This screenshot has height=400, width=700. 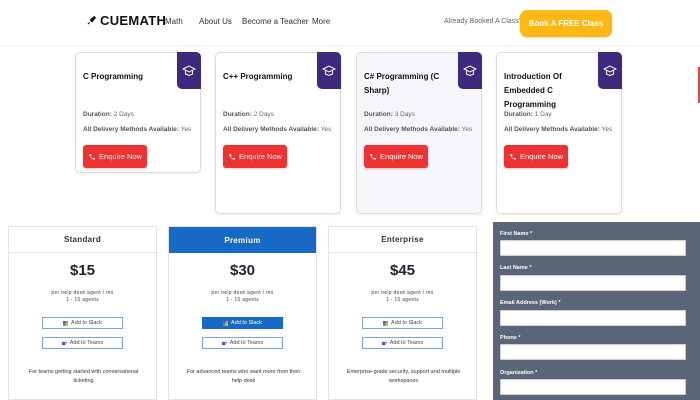 I want to click on nav-more: More, so click(x=321, y=21).